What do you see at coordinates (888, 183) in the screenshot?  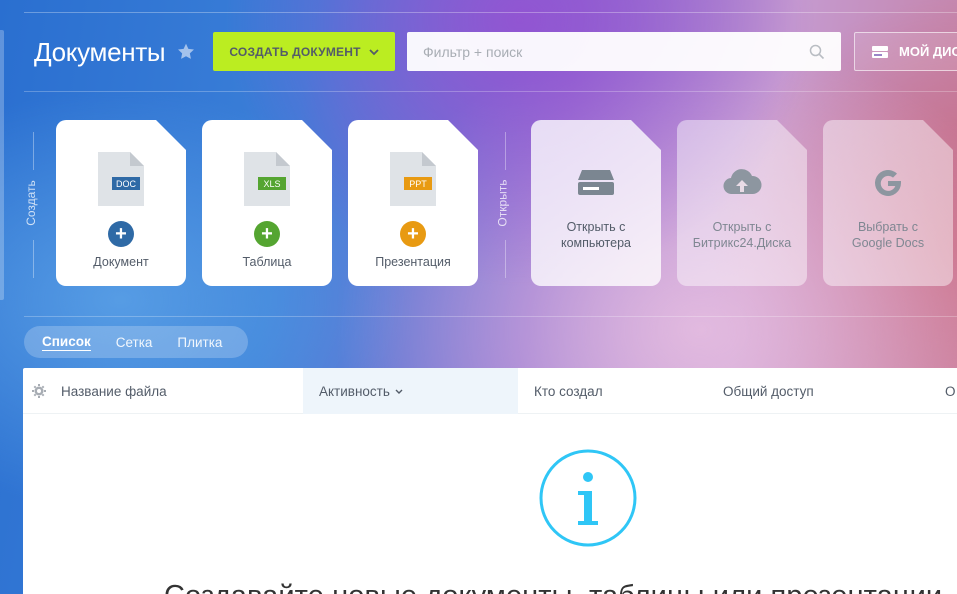 I see `google-icon` at bounding box center [888, 183].